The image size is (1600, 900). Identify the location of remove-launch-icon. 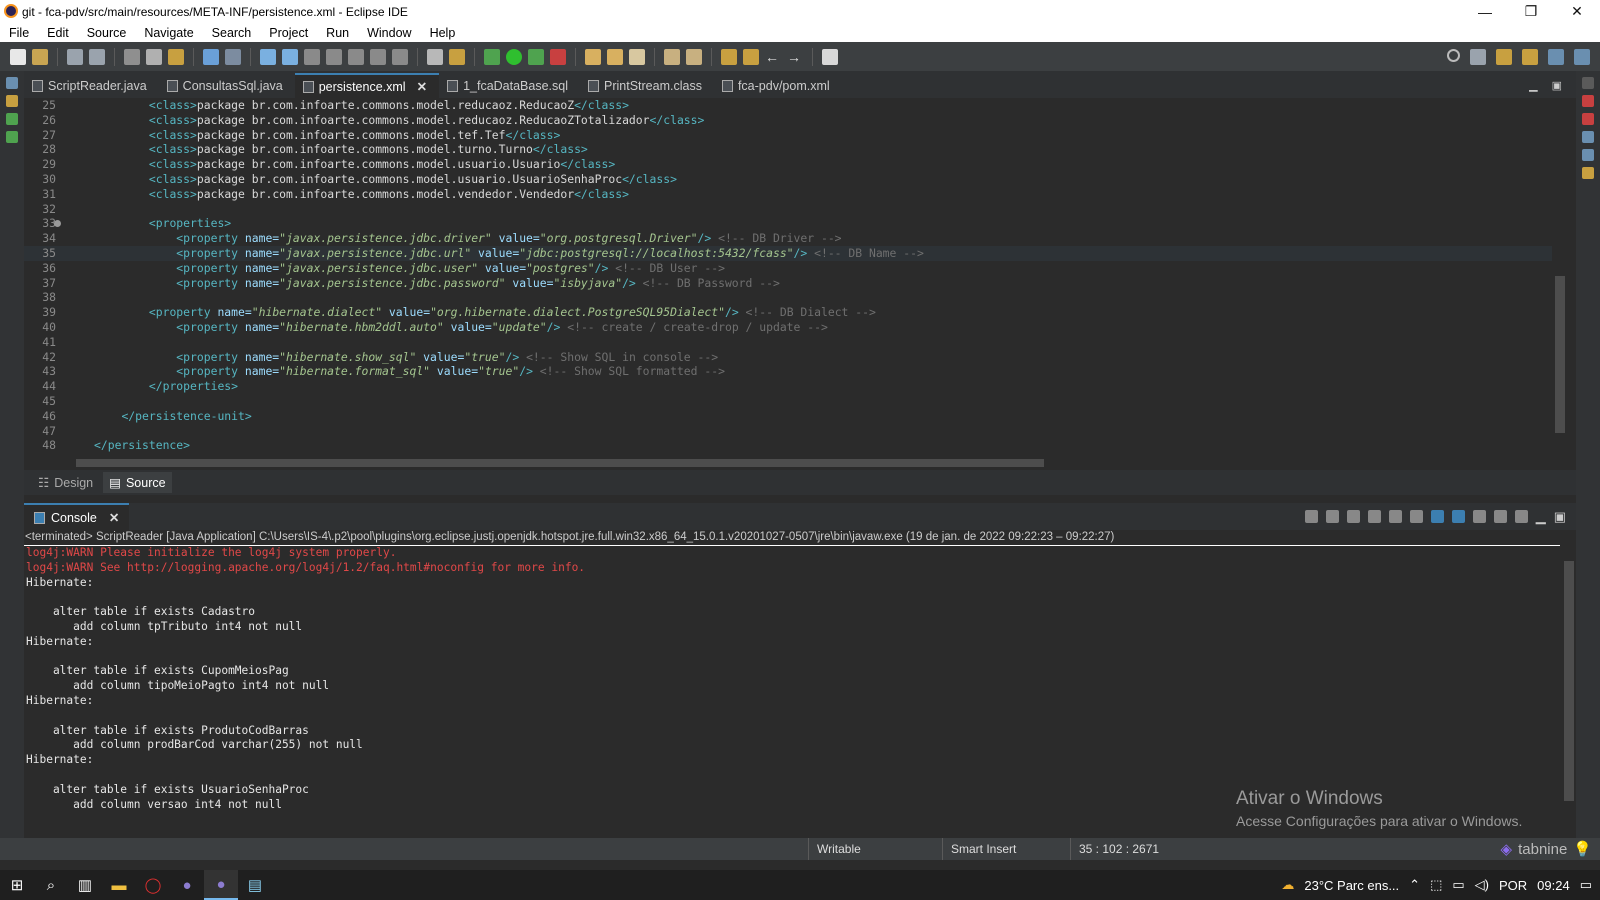
(1332, 516).